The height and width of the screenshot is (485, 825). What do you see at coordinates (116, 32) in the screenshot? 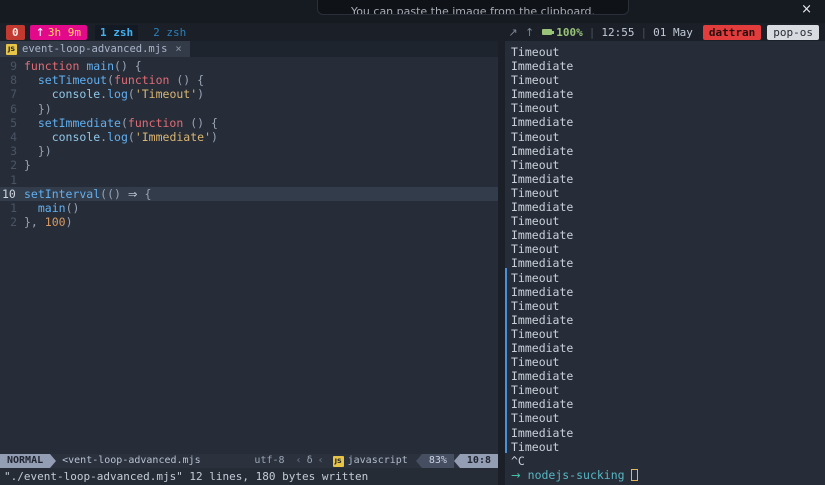
I see `tmux-window-1: 1 zsh` at bounding box center [116, 32].